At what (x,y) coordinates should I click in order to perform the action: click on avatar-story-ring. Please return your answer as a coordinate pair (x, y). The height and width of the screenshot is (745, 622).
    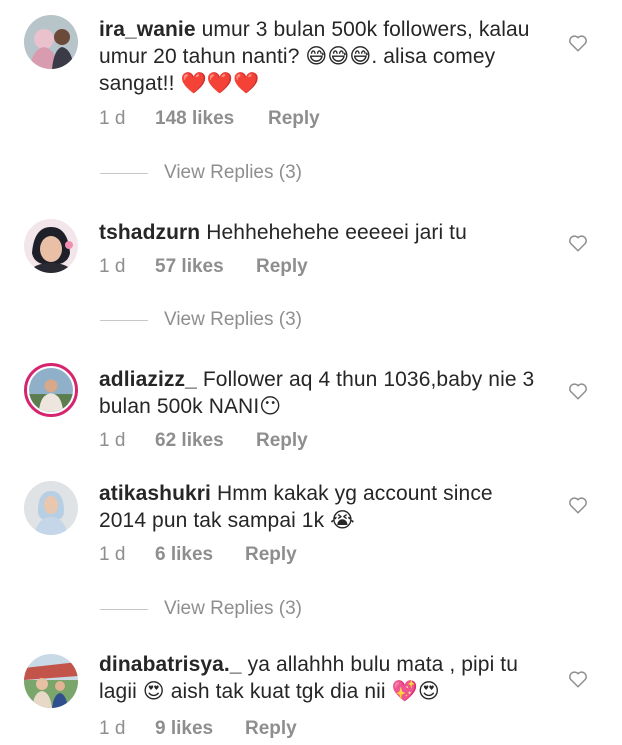
    Looking at the image, I should click on (51, 390).